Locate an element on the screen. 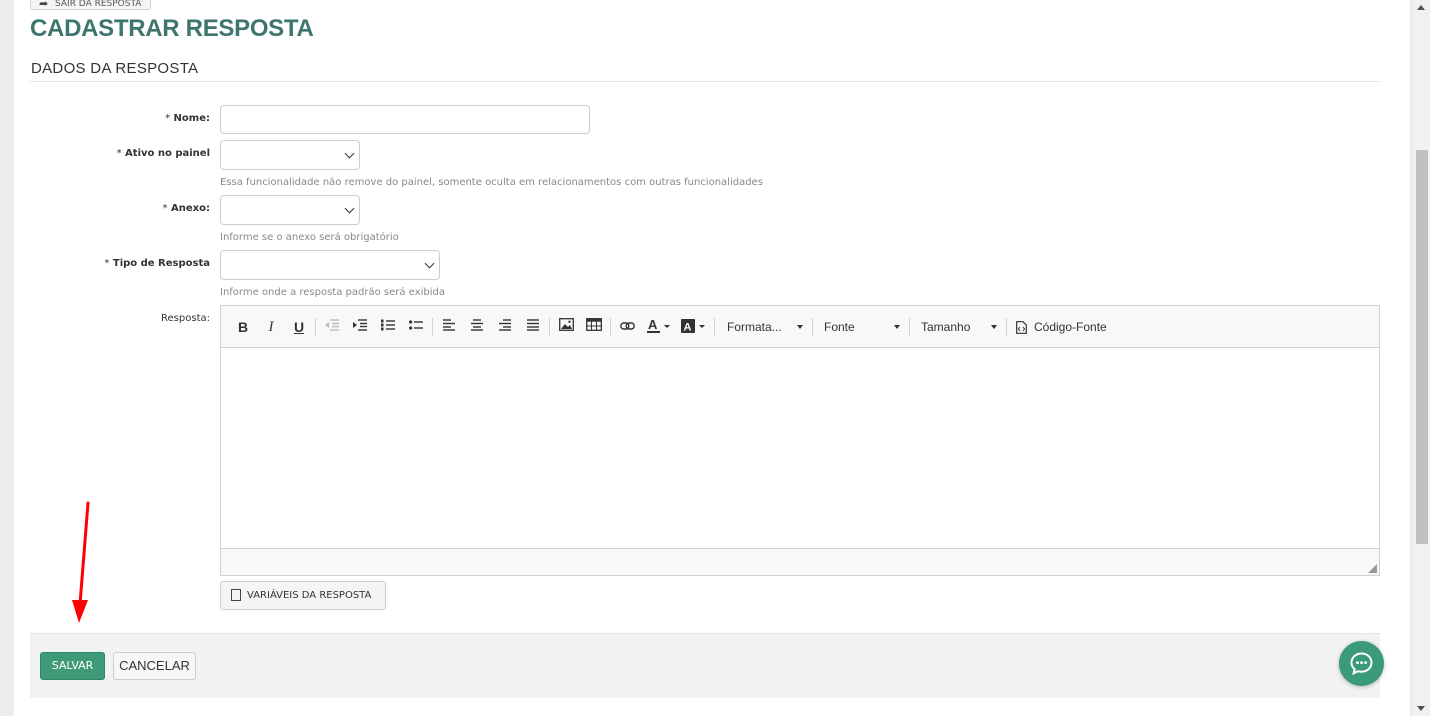 The height and width of the screenshot is (716, 1430). source-code-button: Código-Fonte is located at coordinates (1066, 327).